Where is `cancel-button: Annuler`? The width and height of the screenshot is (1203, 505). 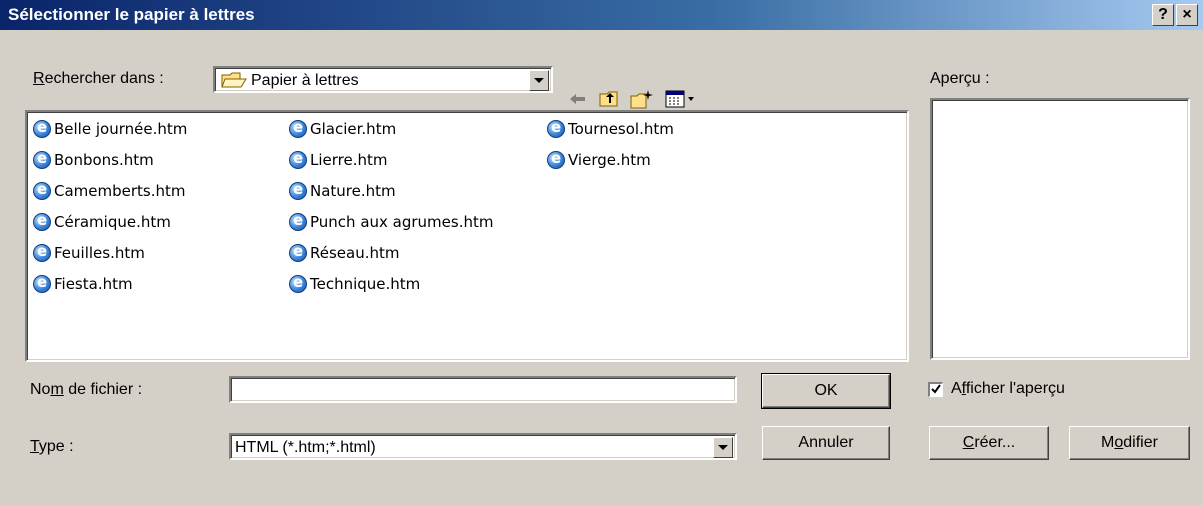
cancel-button: Annuler is located at coordinates (826, 443).